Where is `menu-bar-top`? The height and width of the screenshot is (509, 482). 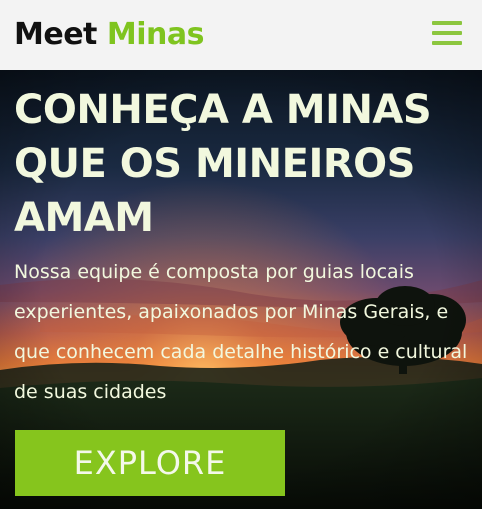
menu-bar-top is located at coordinates (447, 23).